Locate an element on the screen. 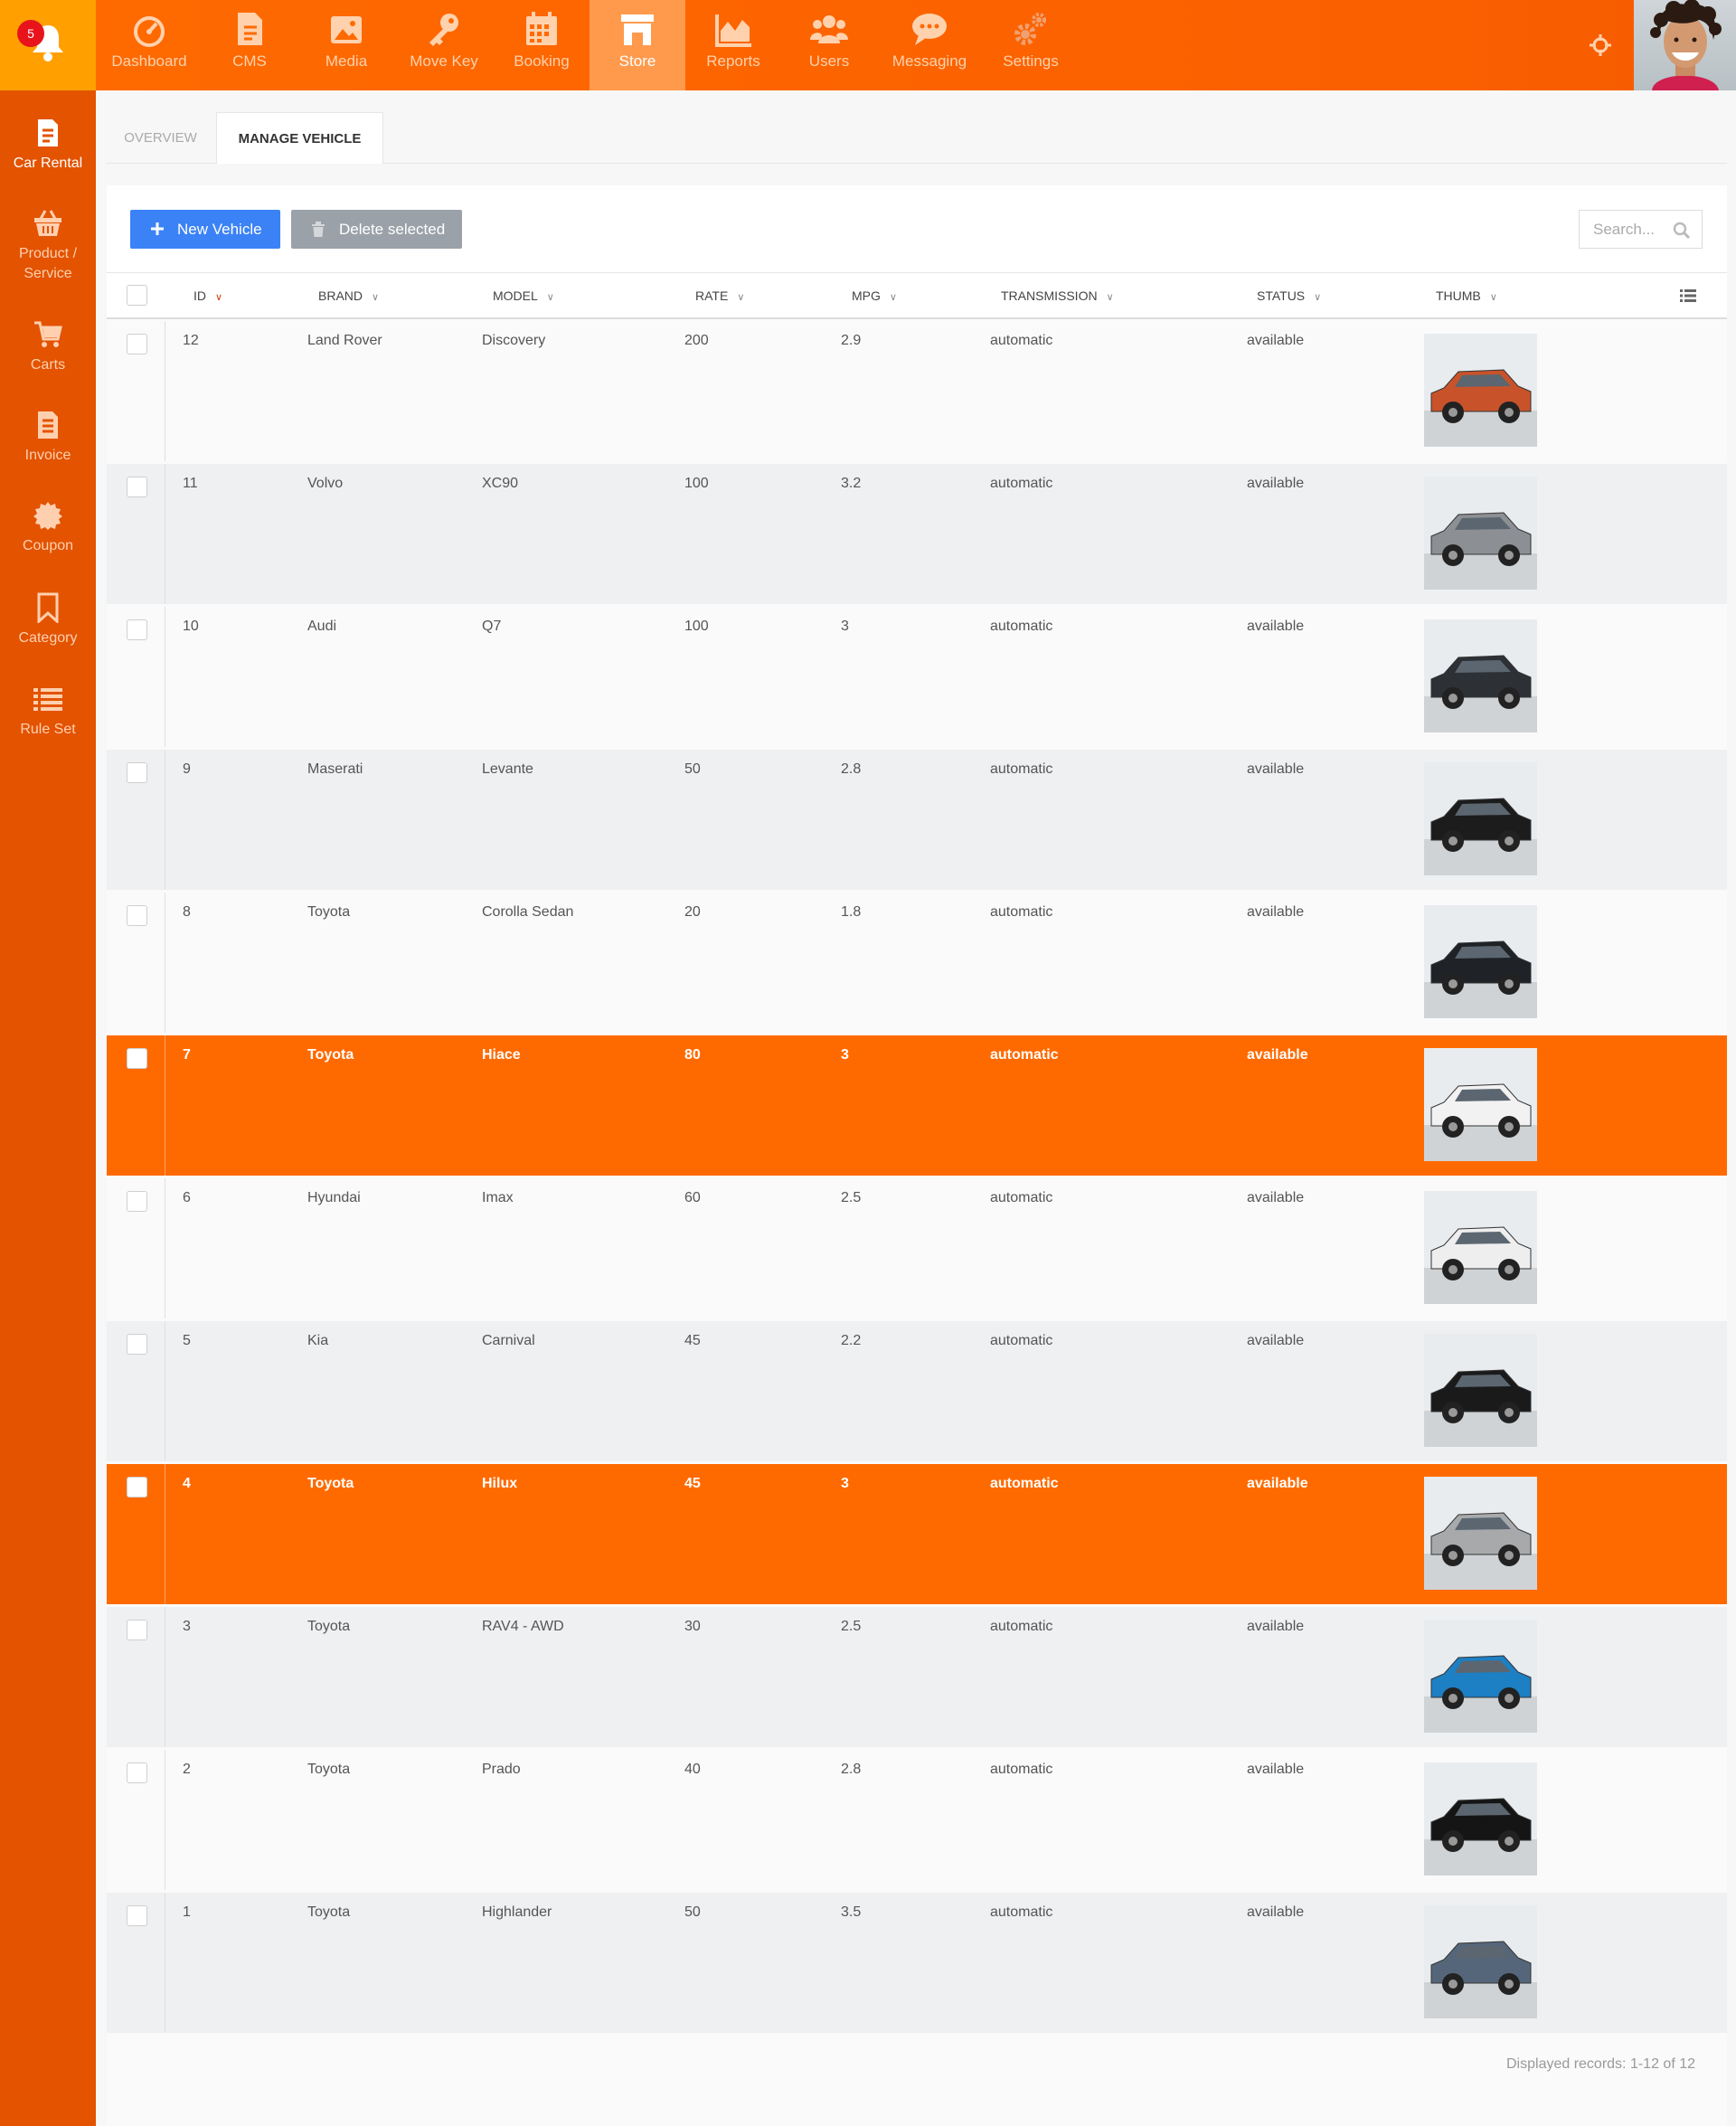 This screenshot has height=2126, width=1736. tab-bar: OVERVIEW MANAGE VEHICLE is located at coordinates (917, 138).